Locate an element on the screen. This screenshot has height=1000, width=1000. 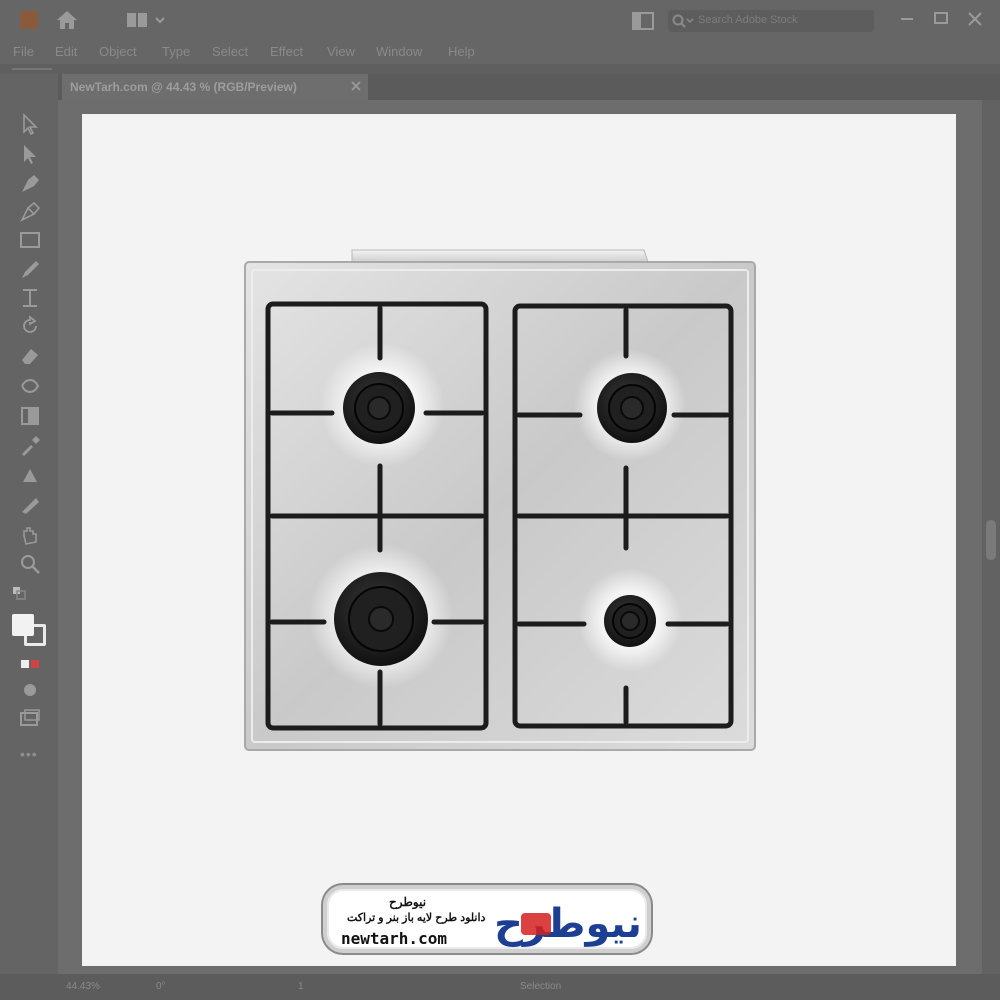
burner-rear-right is located at coordinates (632, 408).